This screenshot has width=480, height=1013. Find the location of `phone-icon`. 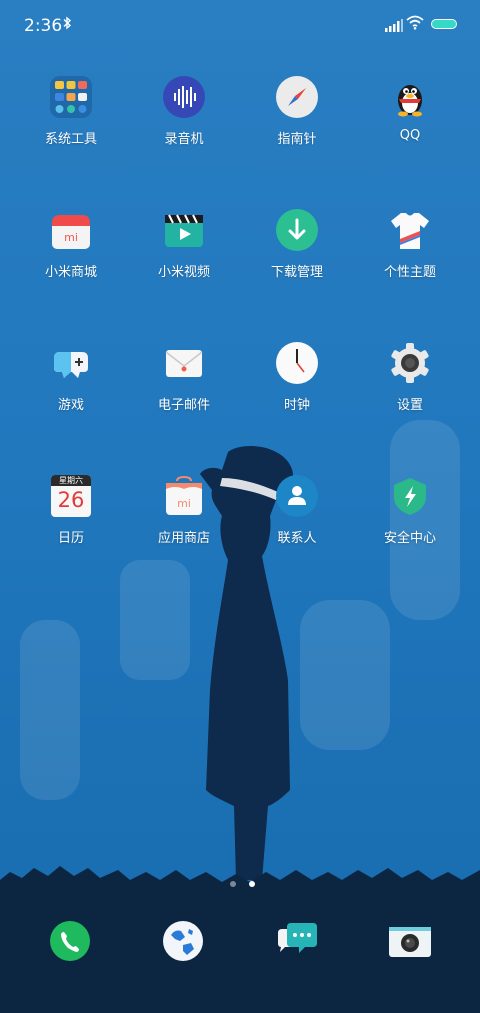

phone-icon is located at coordinates (70, 941).